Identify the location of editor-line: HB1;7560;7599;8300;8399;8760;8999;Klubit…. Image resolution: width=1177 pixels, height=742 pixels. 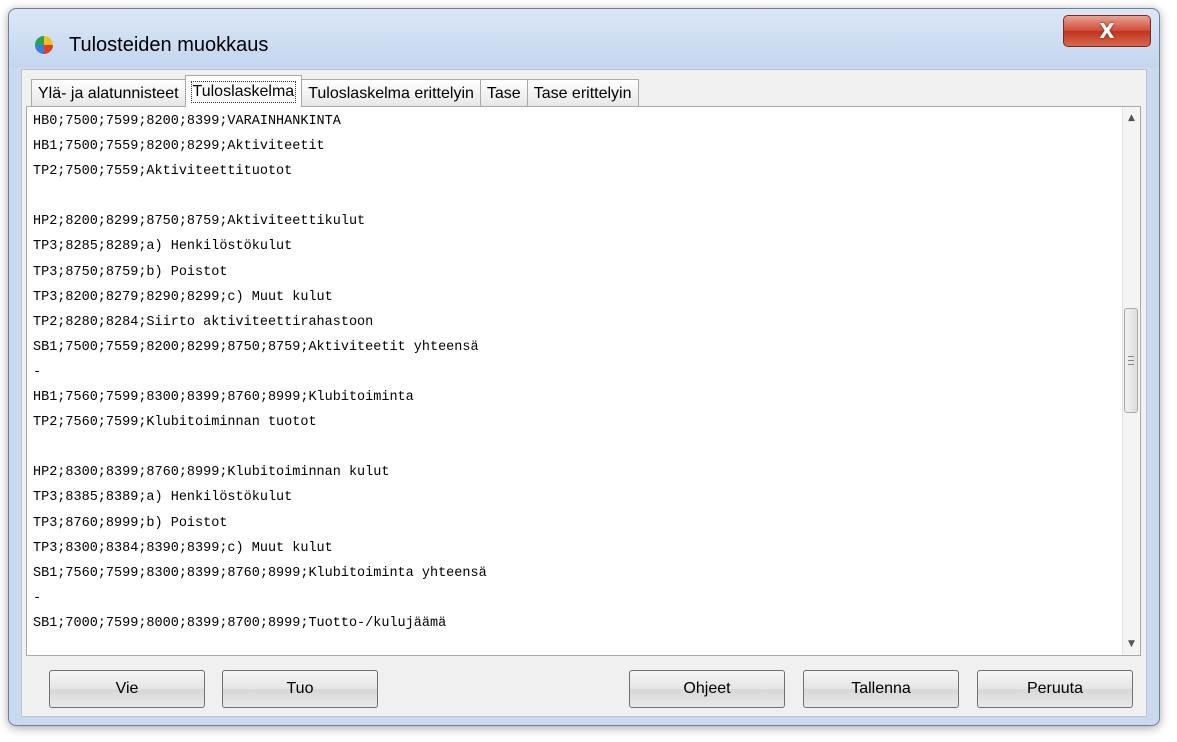
(223, 398).